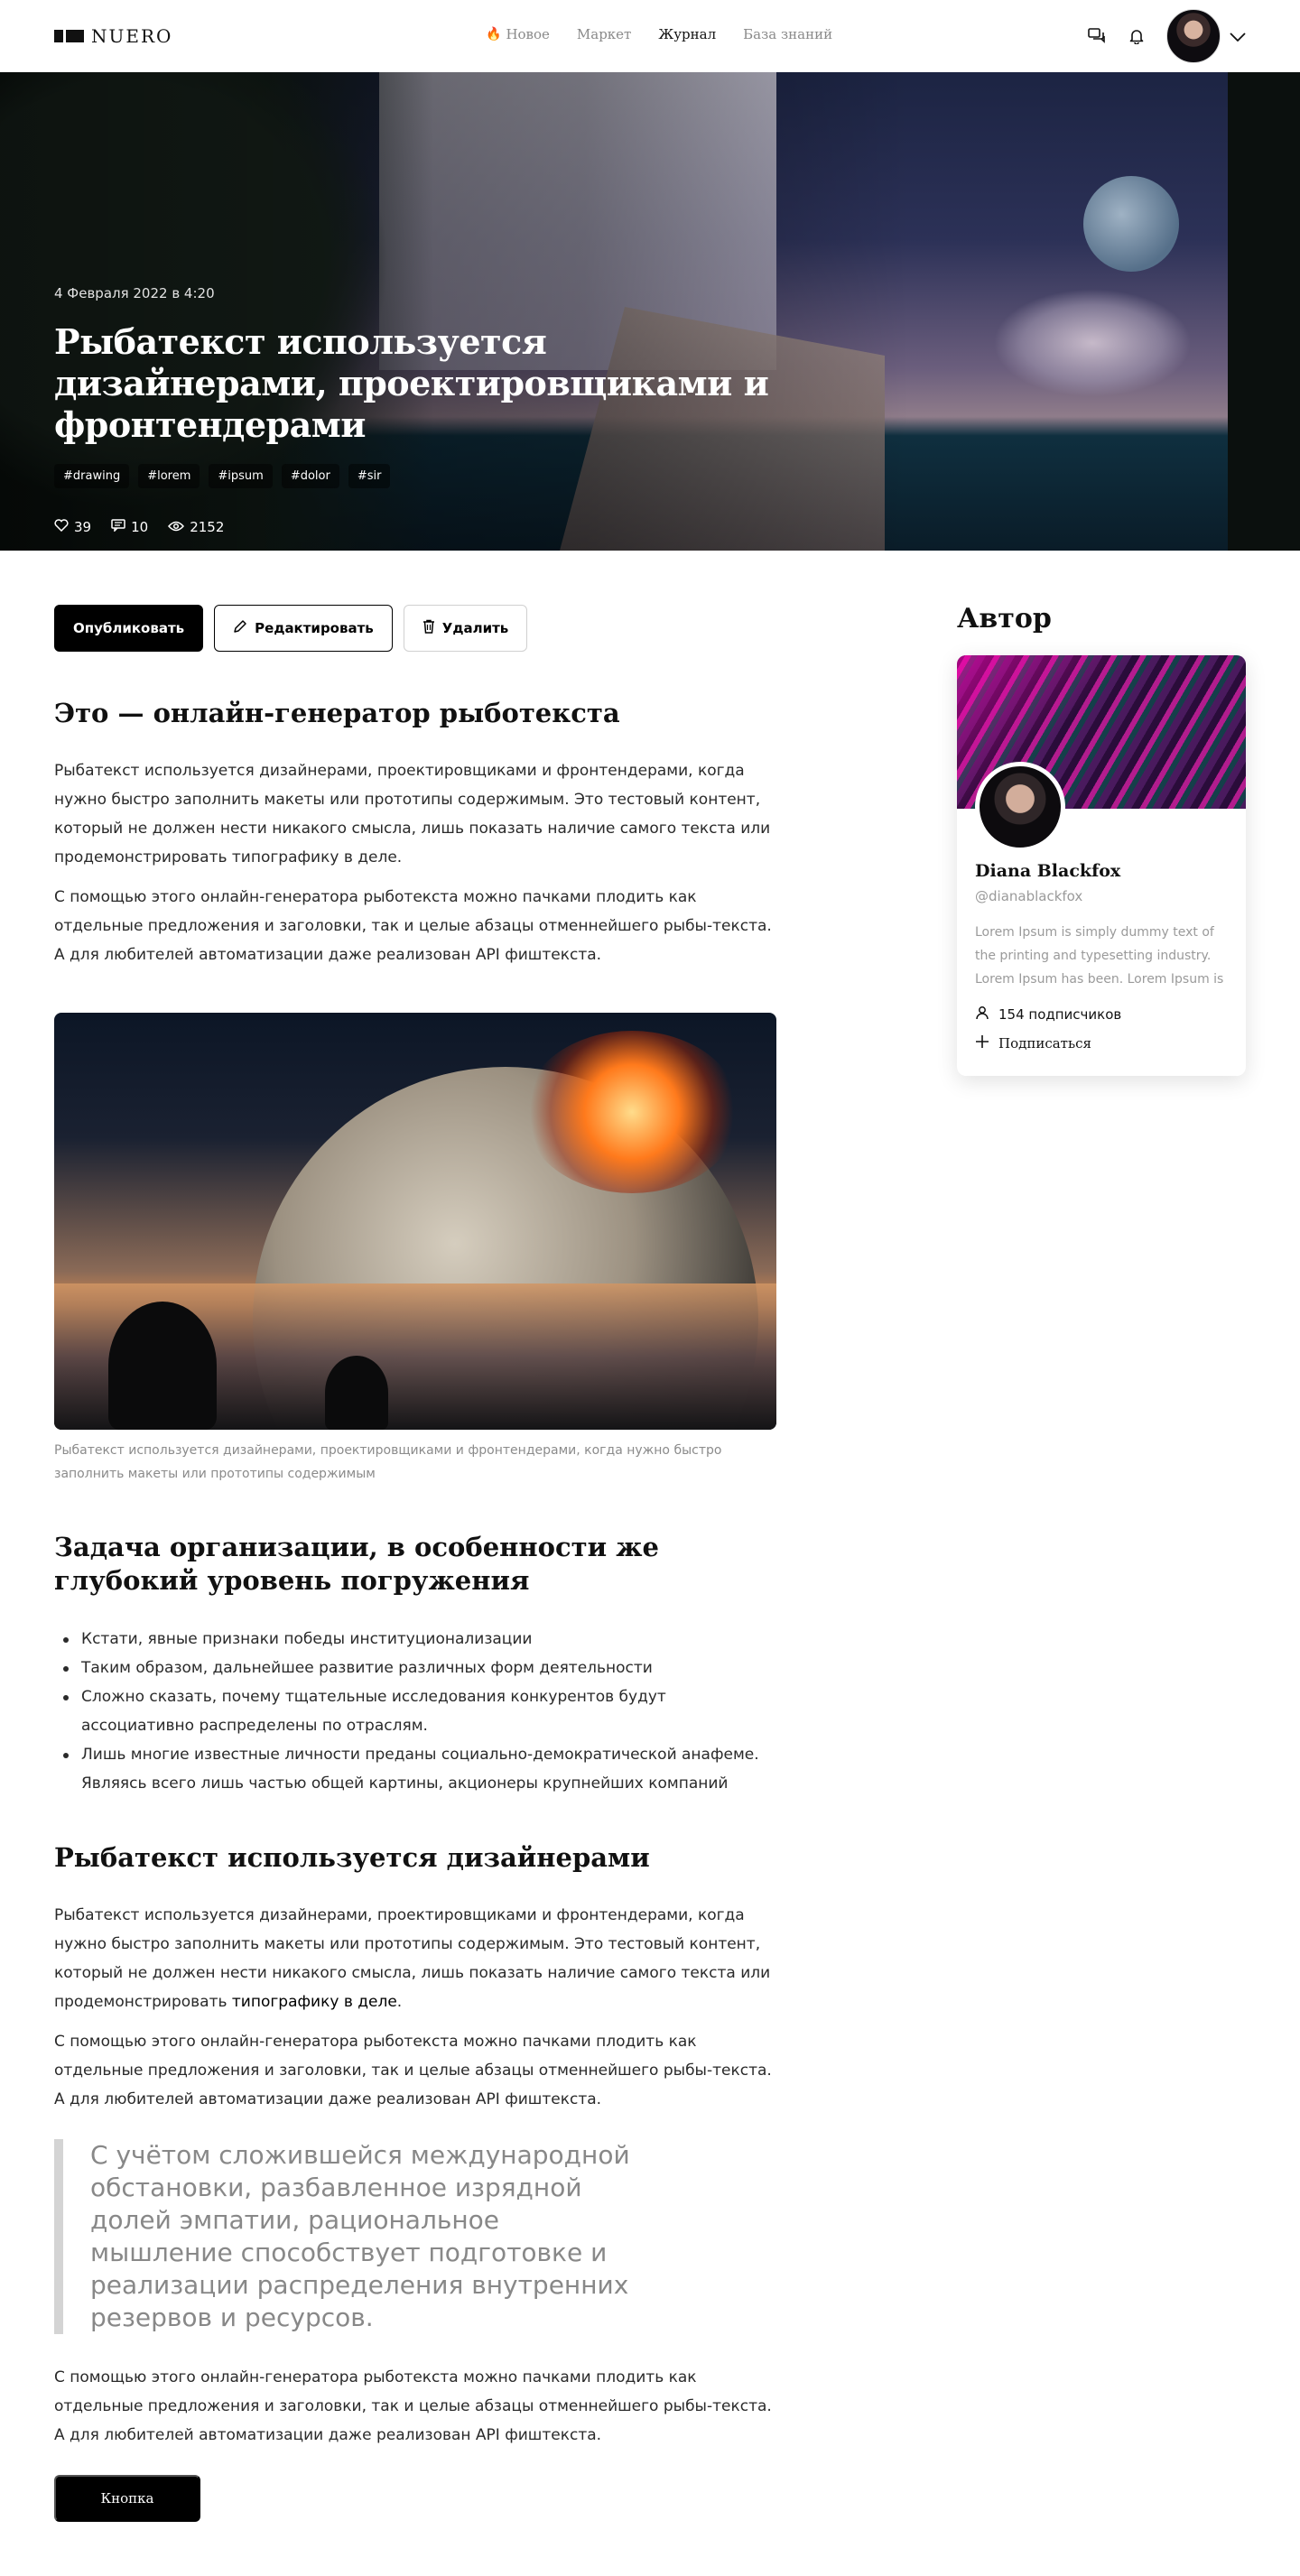 The image size is (1300, 2576). What do you see at coordinates (788, 34) in the screenshot?
I see `nav-item-knowledge-base: База знаний` at bounding box center [788, 34].